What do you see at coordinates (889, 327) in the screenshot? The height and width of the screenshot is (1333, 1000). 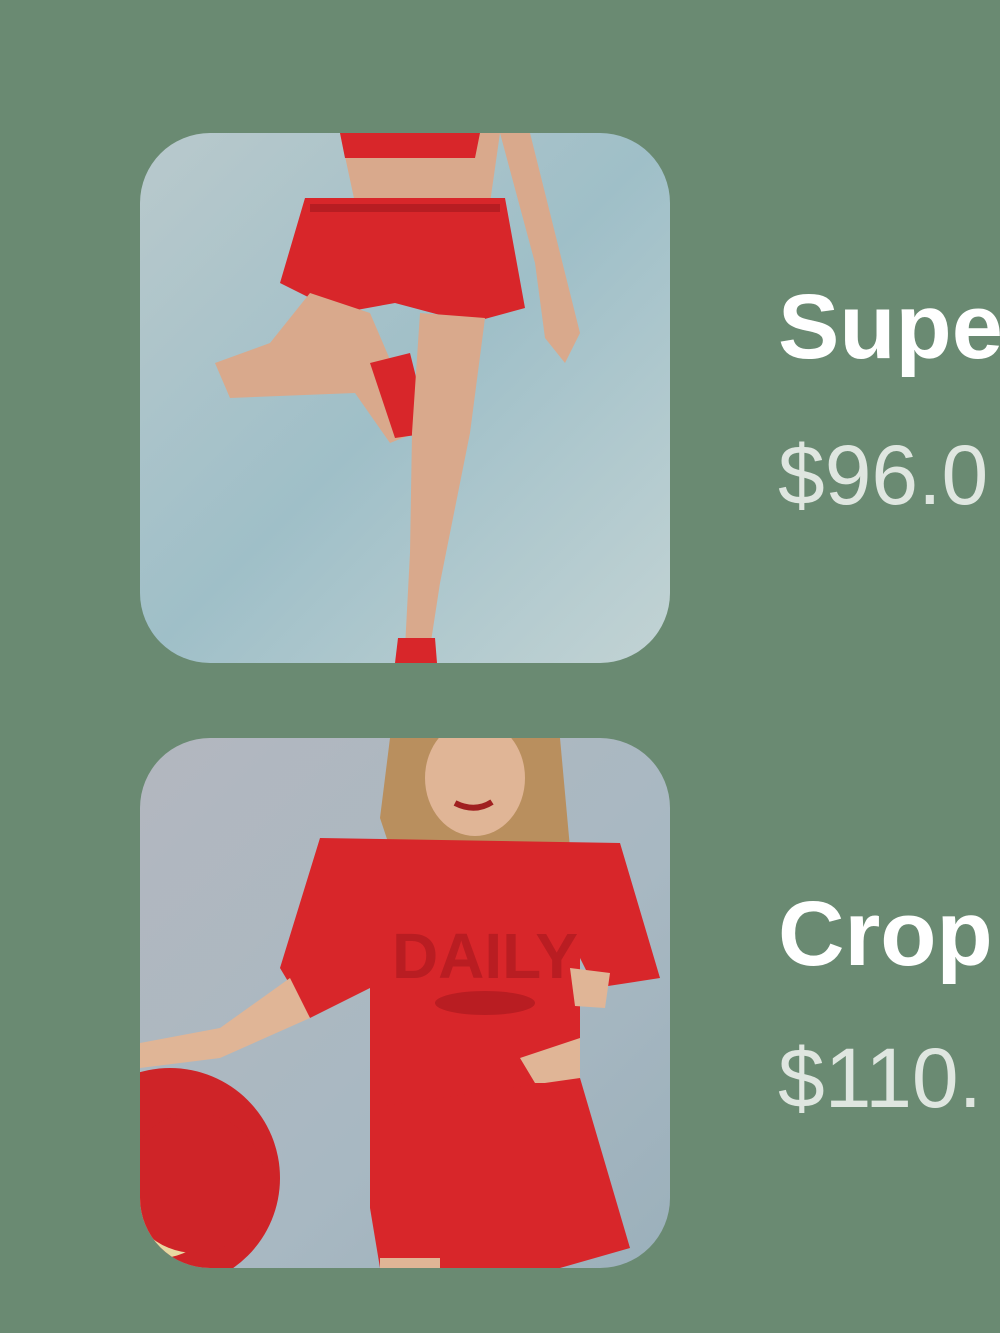 I see `product-name: Supe` at bounding box center [889, 327].